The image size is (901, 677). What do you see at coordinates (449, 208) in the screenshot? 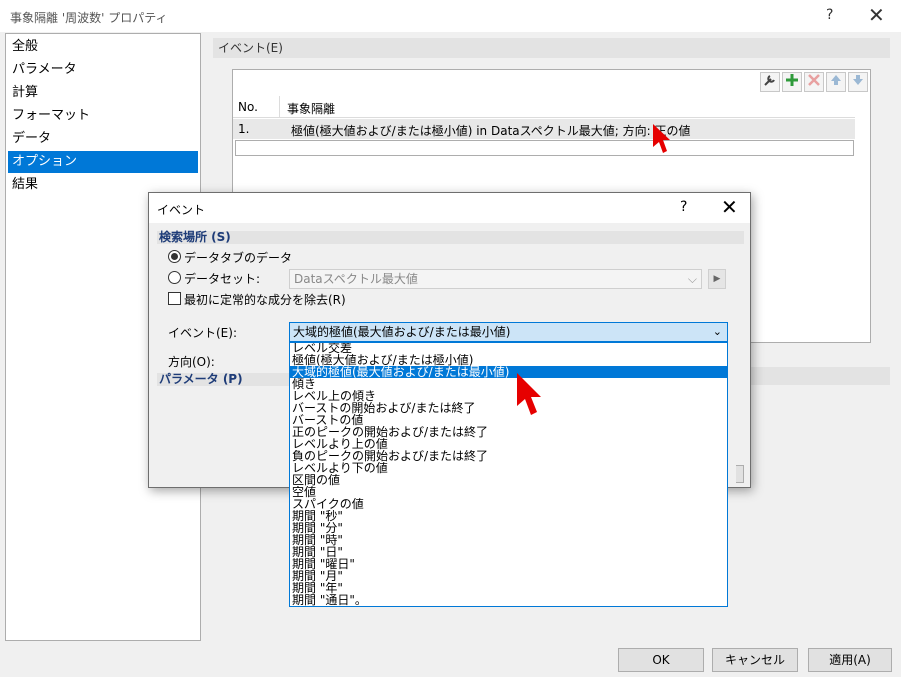
I see `dialog-title-bar: イベント ? ✕` at bounding box center [449, 208].